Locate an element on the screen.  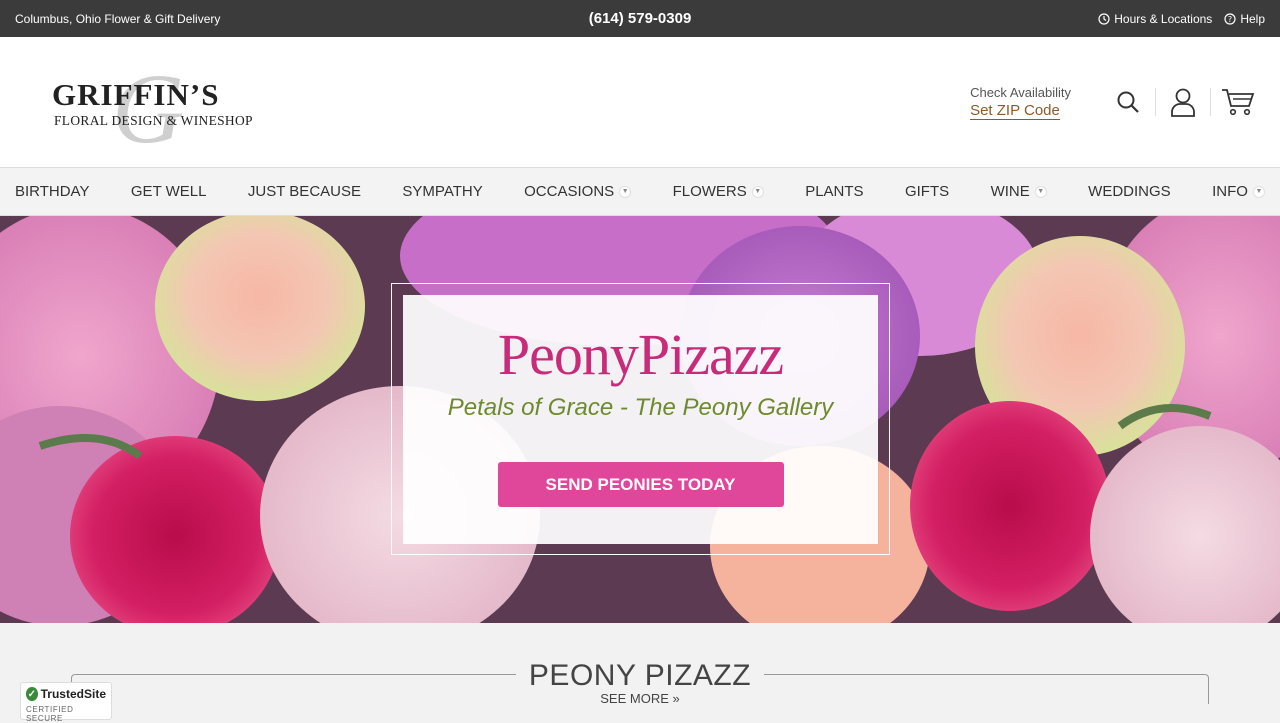
nav-label: GET WELL is located at coordinates (168, 191).